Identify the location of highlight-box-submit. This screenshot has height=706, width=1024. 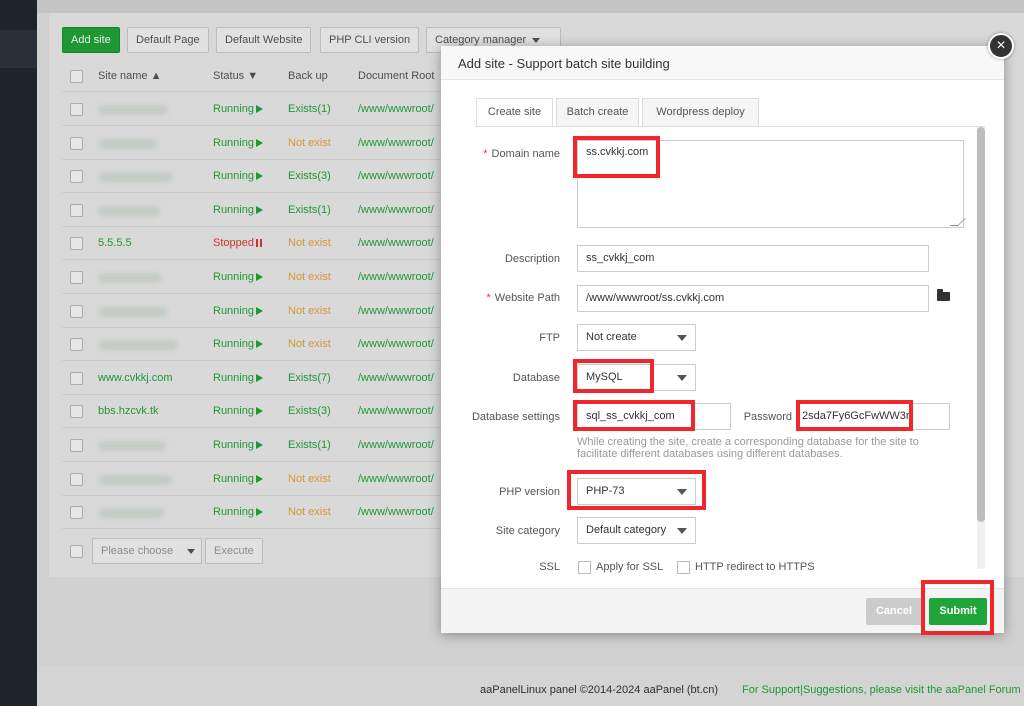
(957, 607).